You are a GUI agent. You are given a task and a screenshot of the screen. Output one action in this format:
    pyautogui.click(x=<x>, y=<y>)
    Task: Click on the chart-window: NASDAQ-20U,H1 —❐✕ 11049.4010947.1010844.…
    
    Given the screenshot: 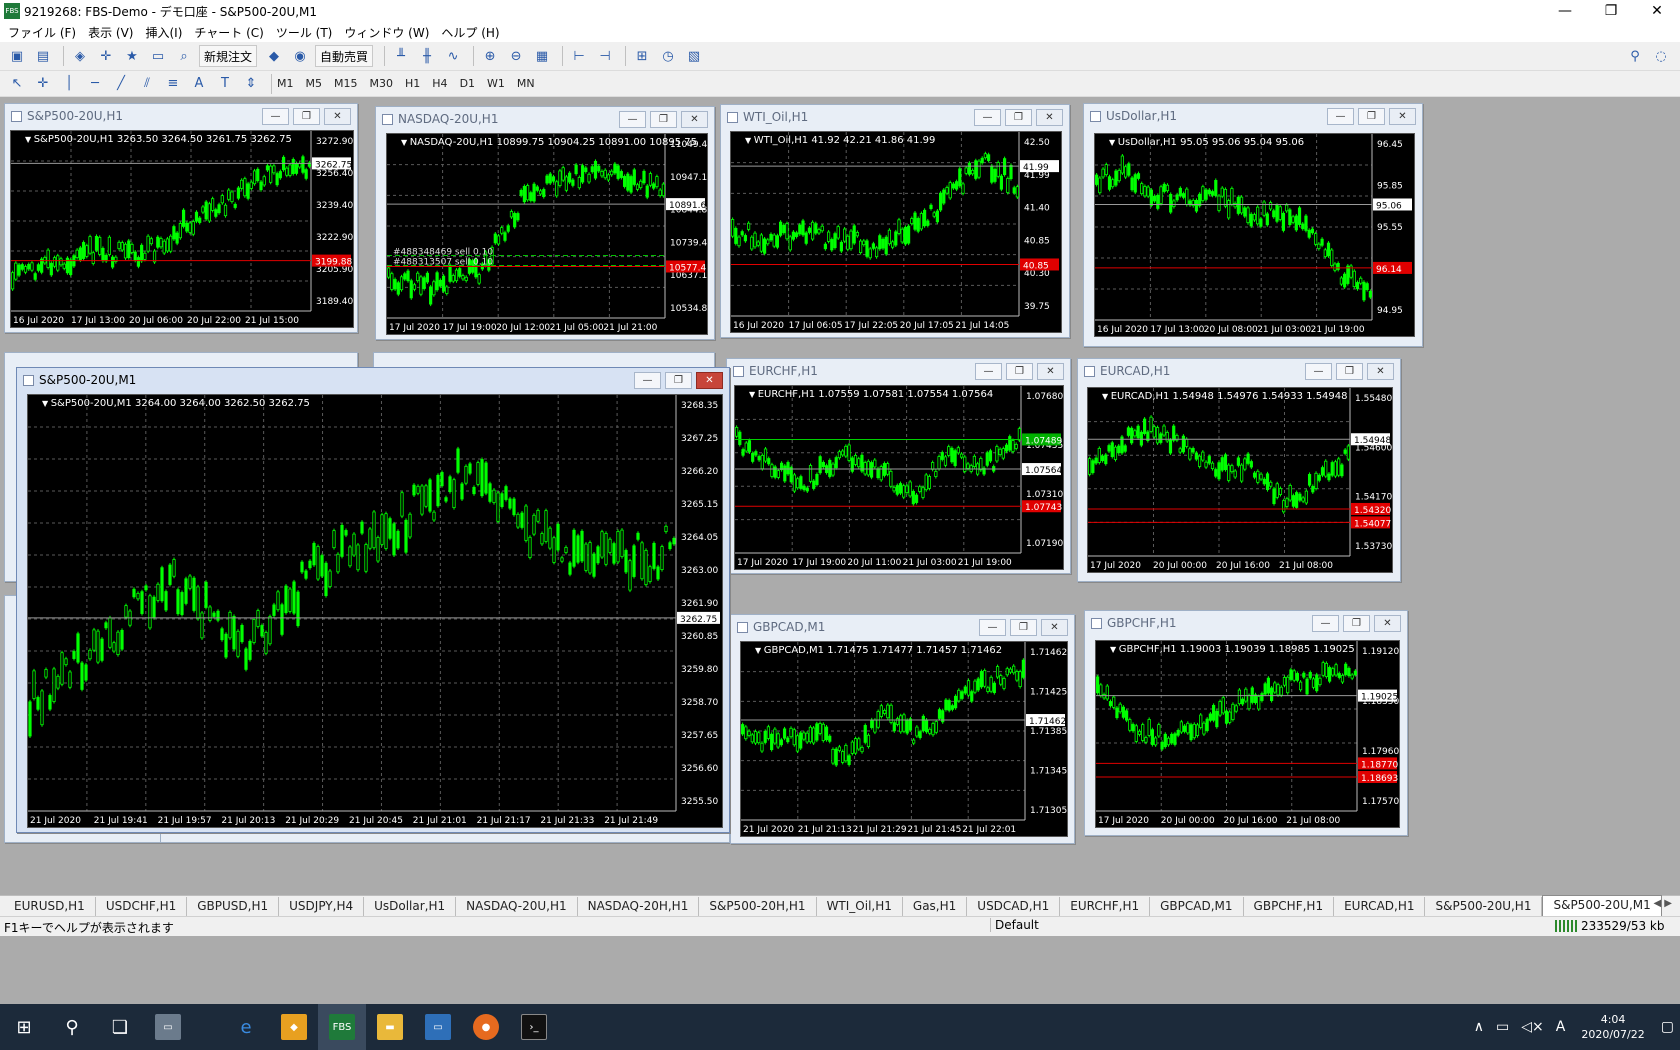 What is the action you would take?
    pyautogui.click(x=545, y=223)
    